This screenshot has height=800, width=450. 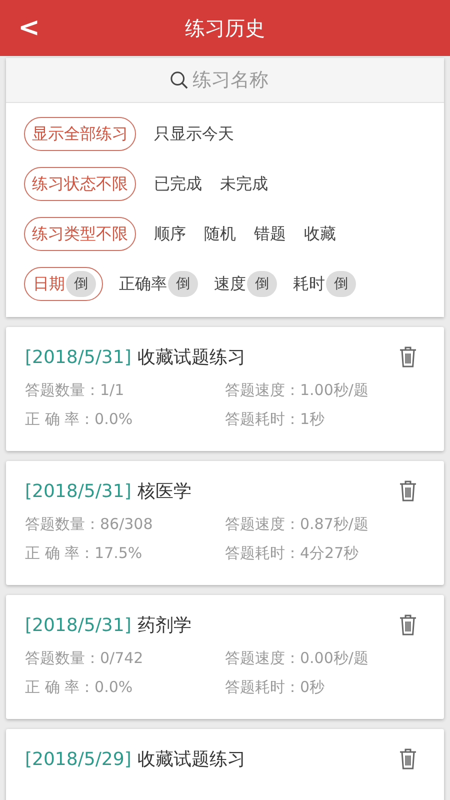 I want to click on stat-text: 答题速度：0.87秒/题, so click(x=297, y=524).